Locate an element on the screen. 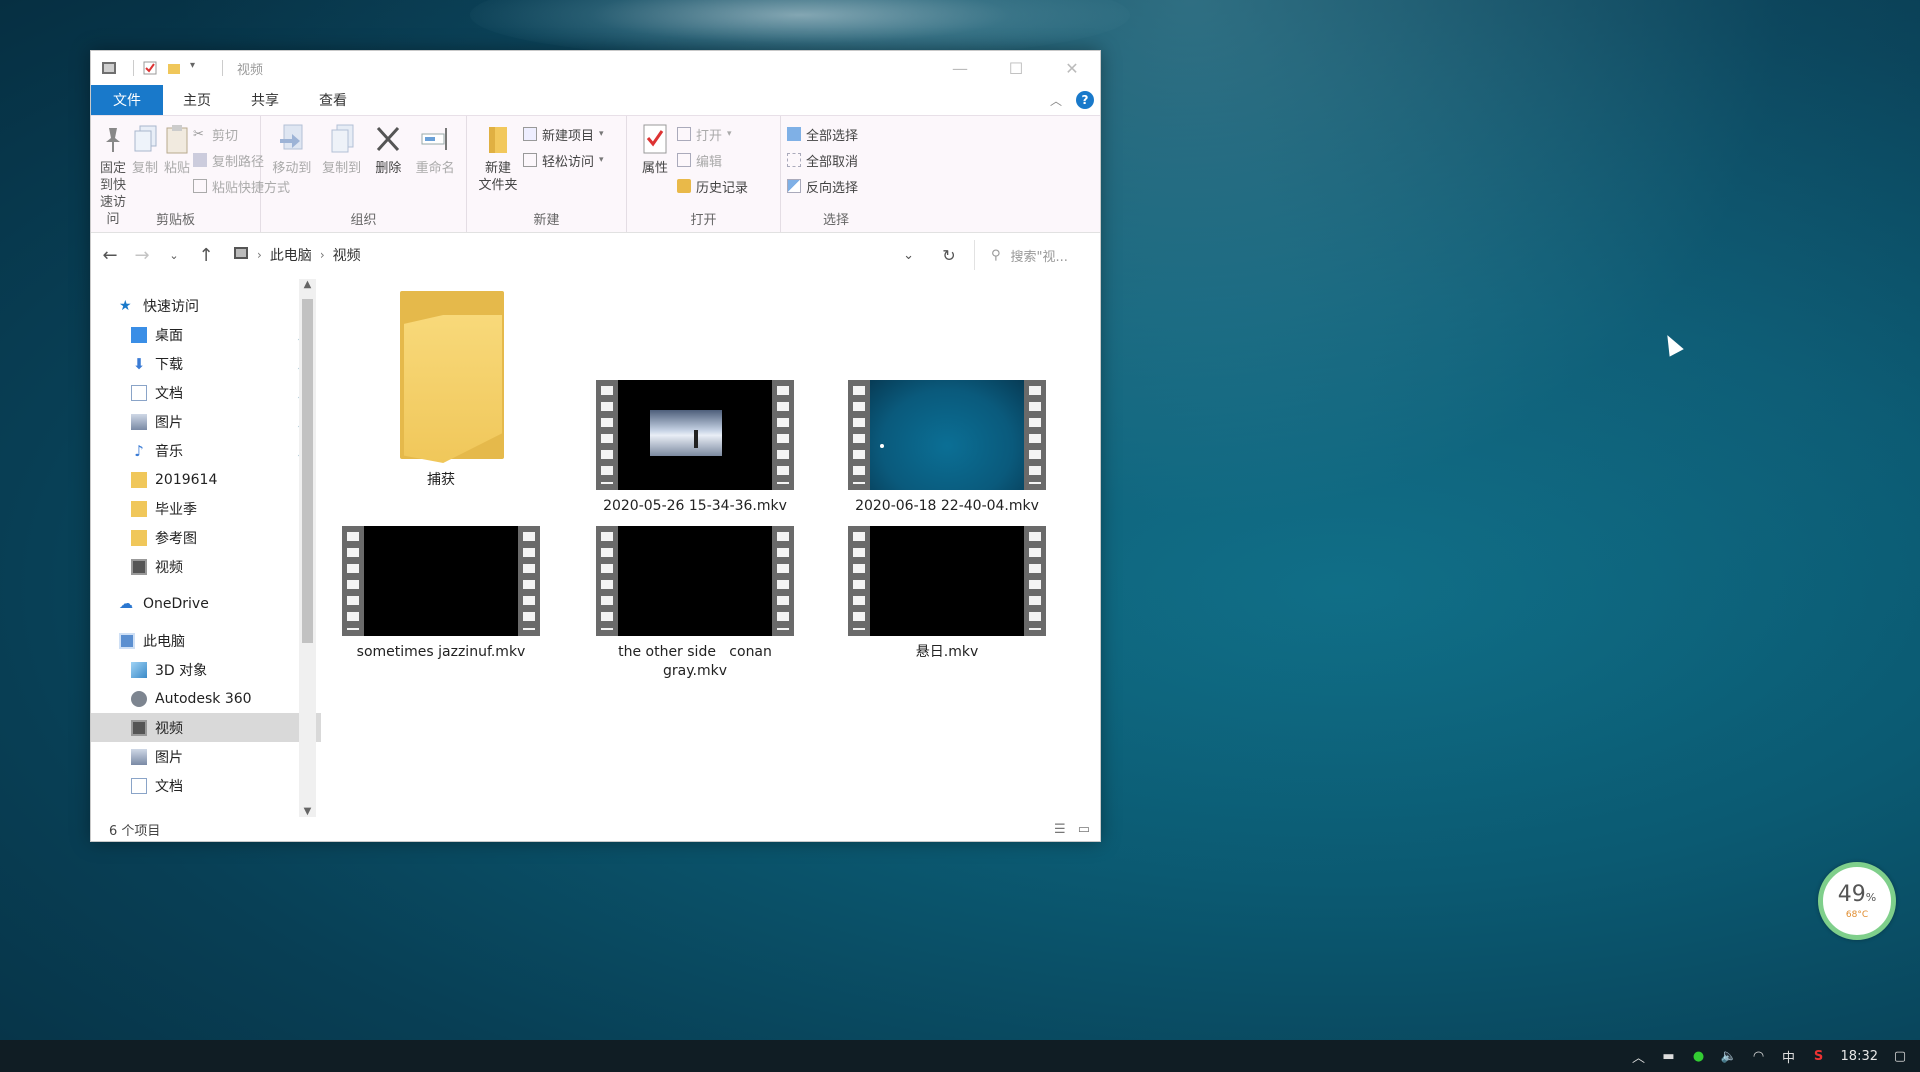 This screenshot has height=1072, width=1920. recent-locations-button: ⌄ is located at coordinates (174, 255).